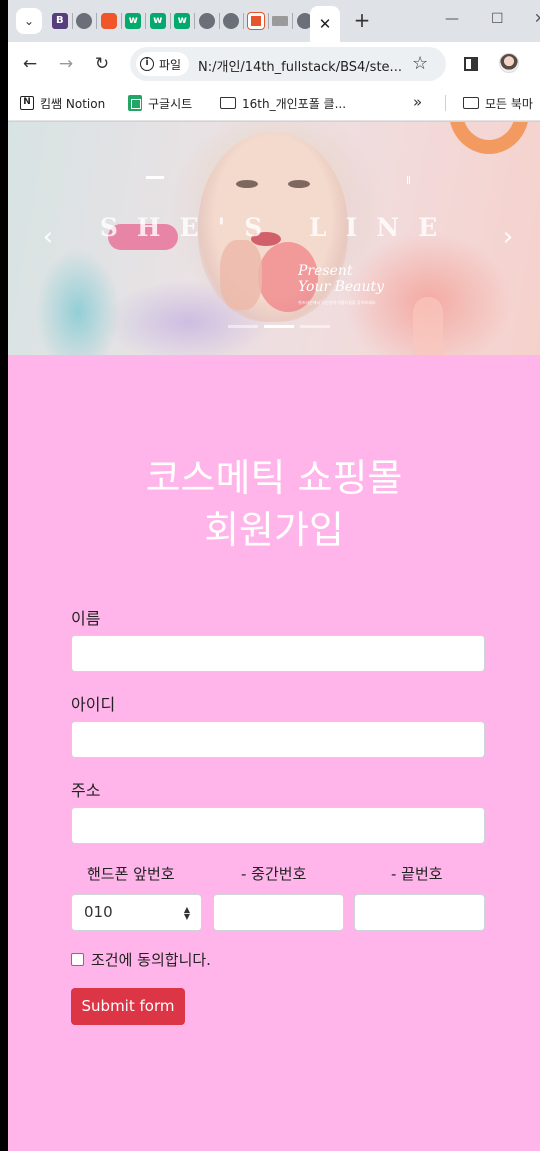 The image size is (540, 1151). I want to click on name-input, so click(278, 653).